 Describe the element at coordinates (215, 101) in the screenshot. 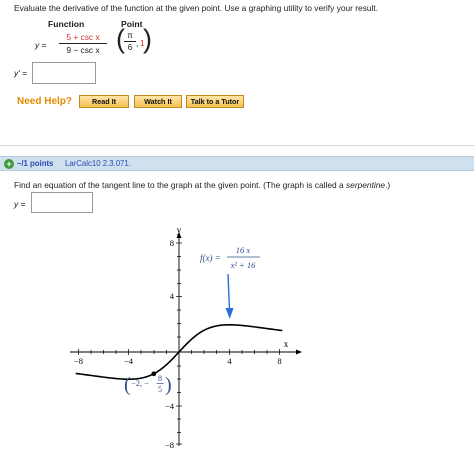

I see `talk-to-tutor-button: Talk to a Tutor` at that location.